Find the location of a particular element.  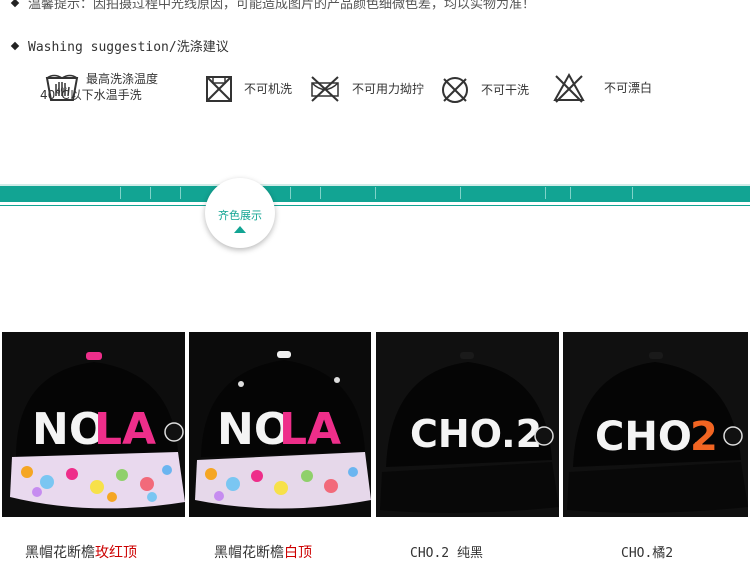

no-wring-icon is located at coordinates (325, 89).